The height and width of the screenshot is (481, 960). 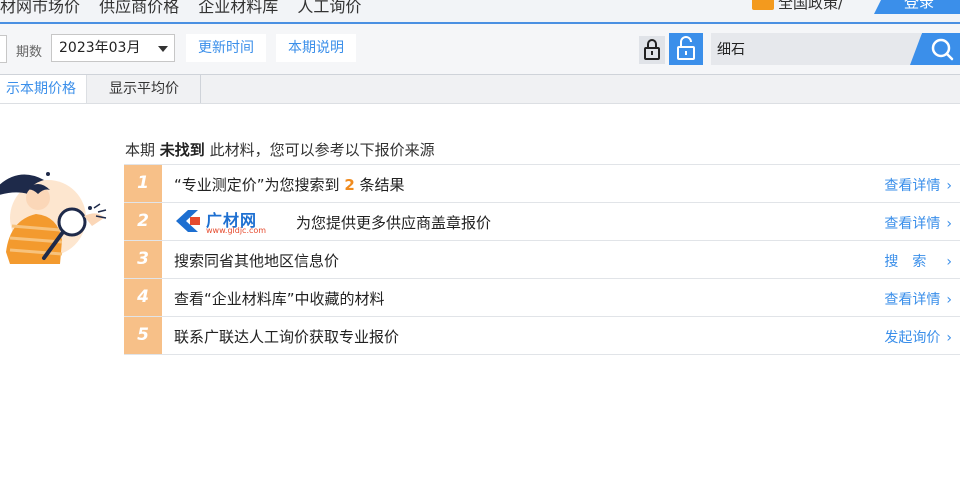 What do you see at coordinates (542, 298) in the screenshot?
I see `list-item: 4 查看“企业材料库”中收藏的材料 查看详情 ›` at bounding box center [542, 298].